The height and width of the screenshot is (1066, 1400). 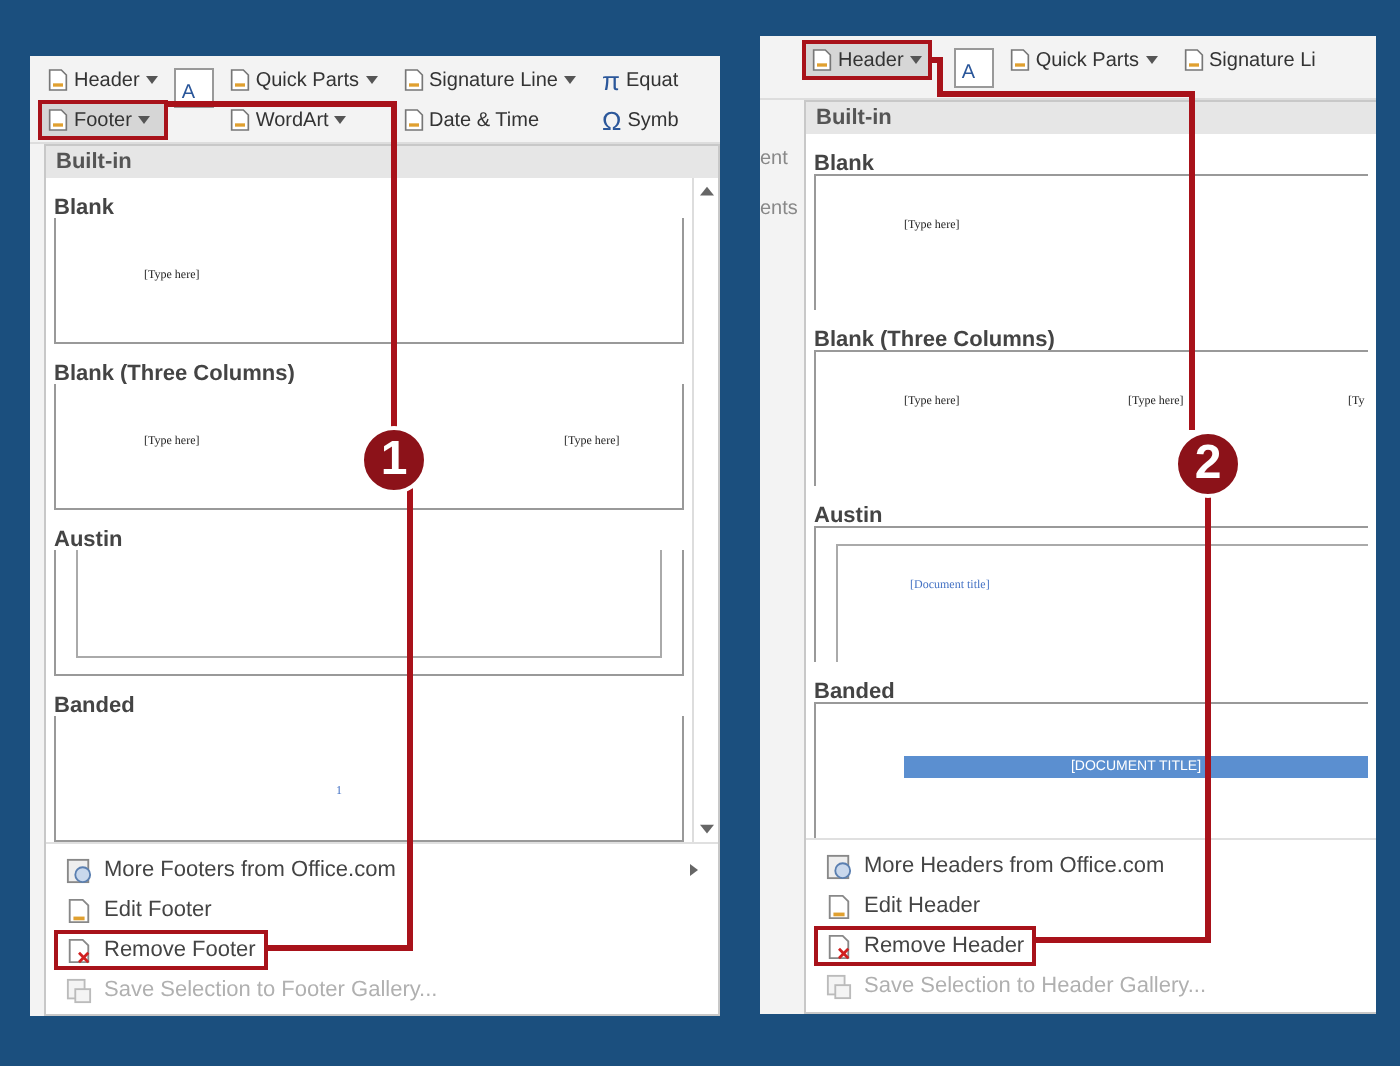 I want to click on menu-item: More Headers from Office.com, so click(x=1095, y=866).